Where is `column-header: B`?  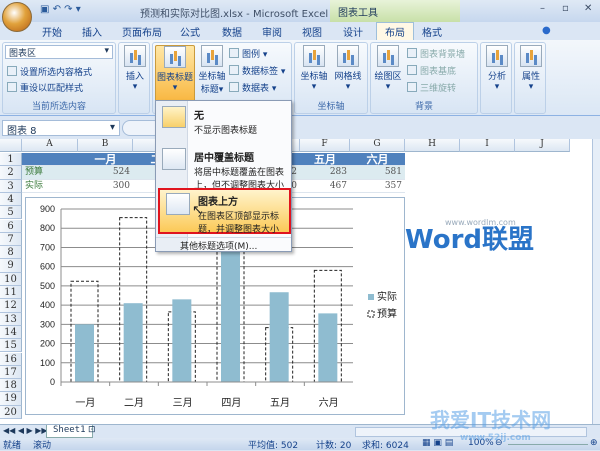
column-header: B is located at coordinates (105, 145).